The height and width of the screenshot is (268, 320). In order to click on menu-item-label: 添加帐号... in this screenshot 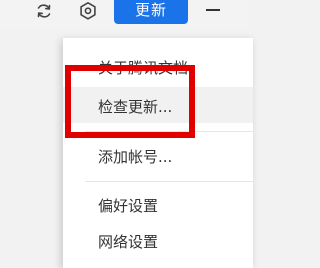, I will do `click(135, 157)`.